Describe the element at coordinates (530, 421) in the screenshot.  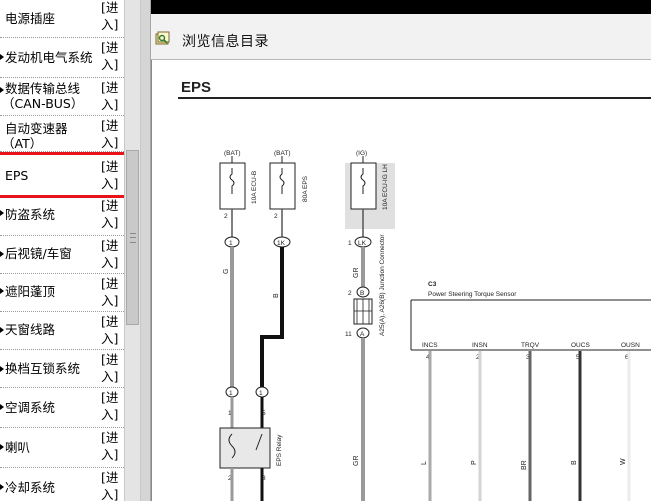
I see `sensor-pin-trqv: TRQV 3 BR` at that location.